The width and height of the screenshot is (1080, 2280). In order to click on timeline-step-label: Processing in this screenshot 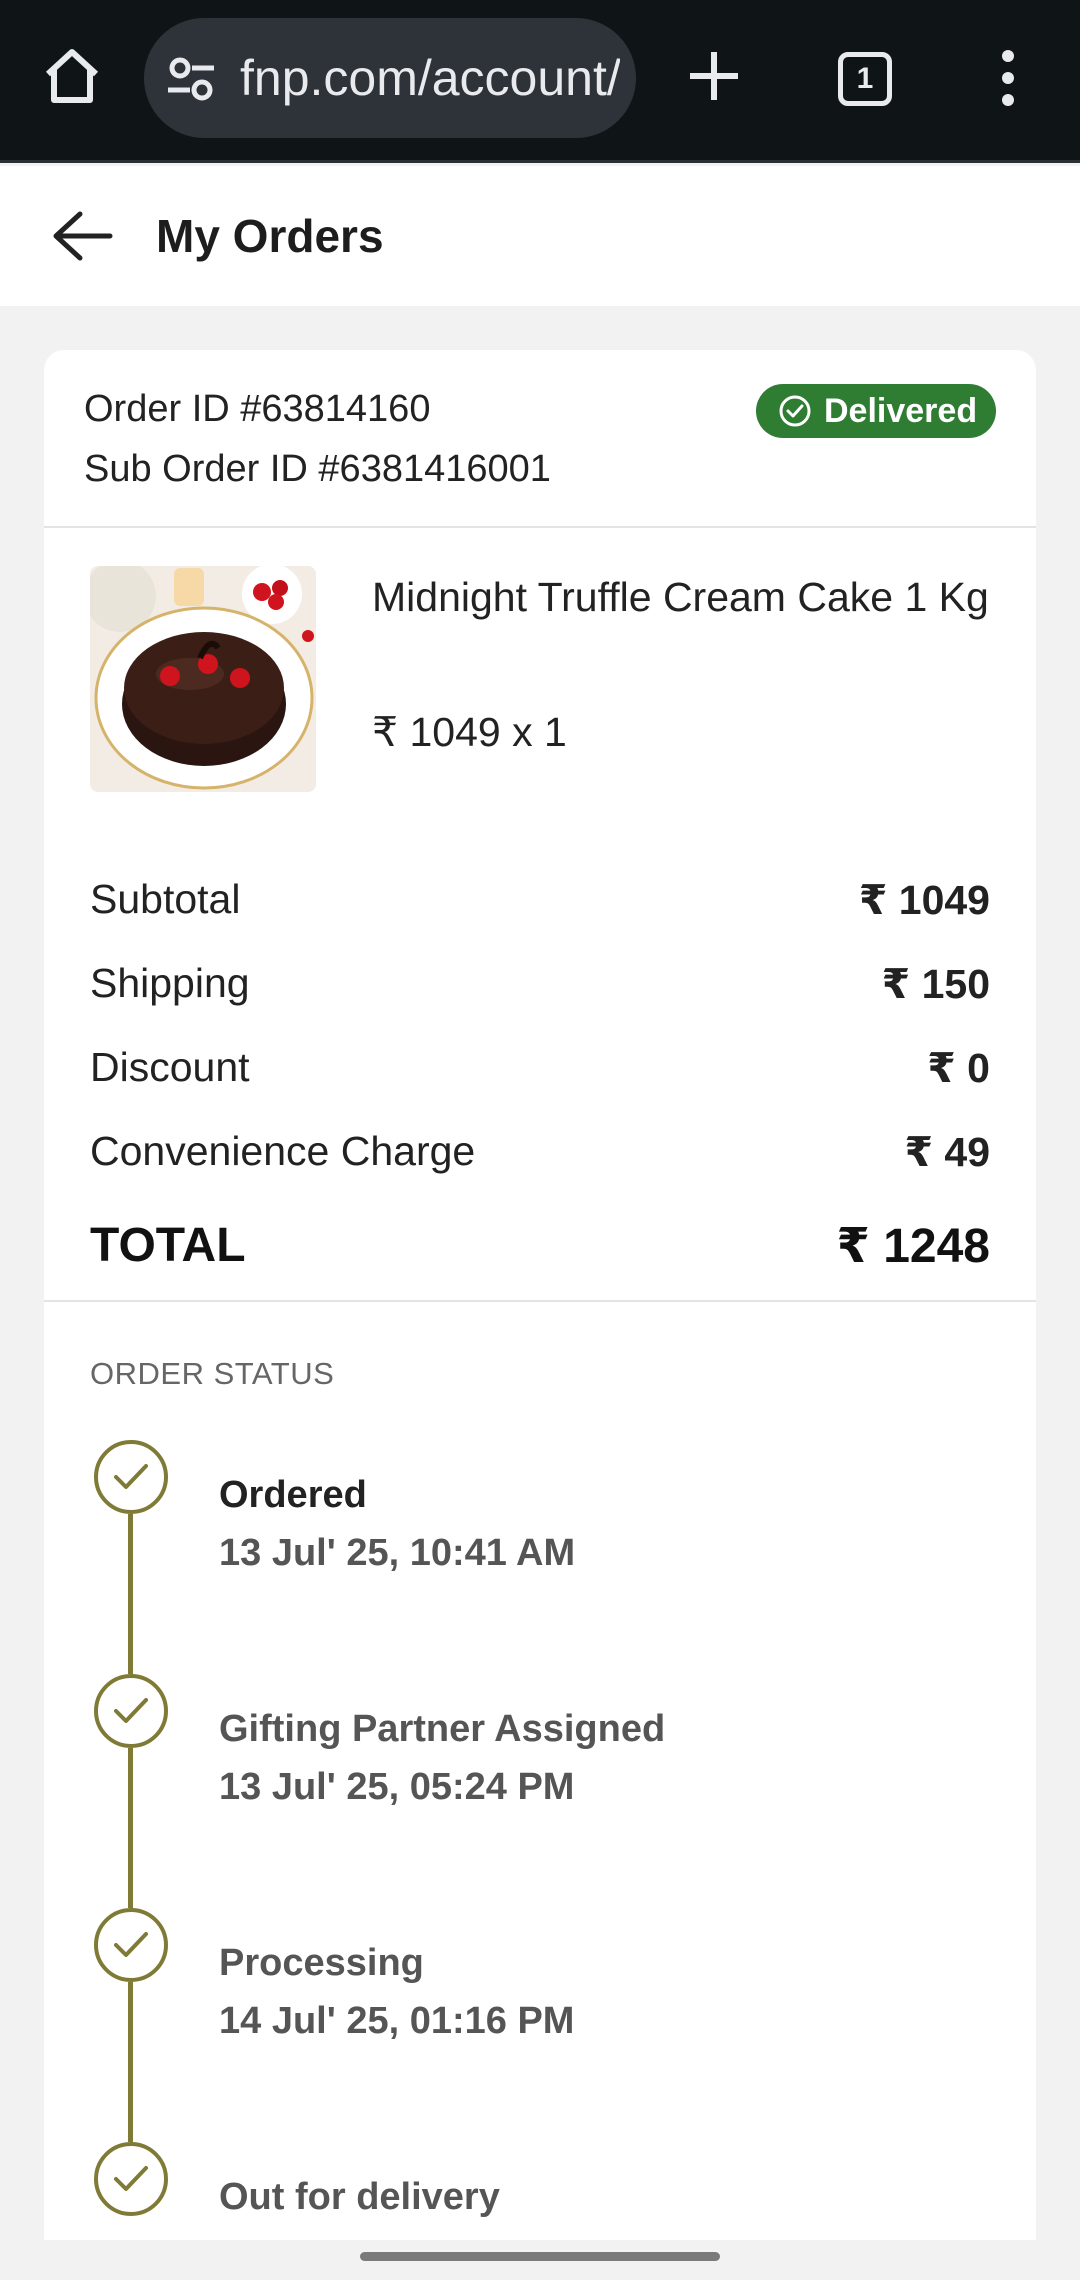, I will do `click(321, 1963)`.